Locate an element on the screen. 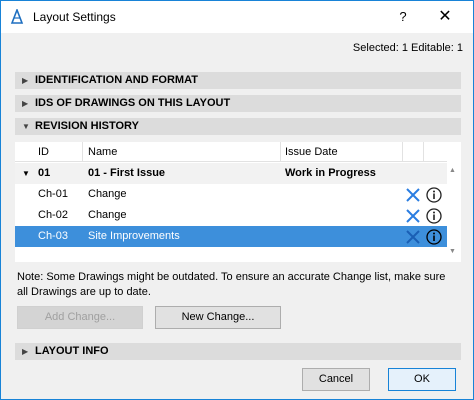  cell-issue-date: Work in Progress is located at coordinates (330, 173).